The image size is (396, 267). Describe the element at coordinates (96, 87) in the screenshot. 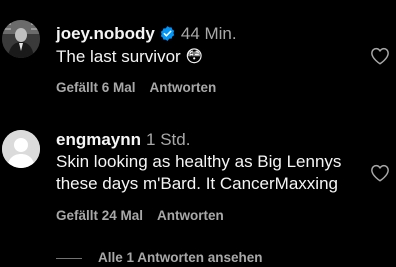

I see `like-count: Gefällt 6 Mal` at that location.